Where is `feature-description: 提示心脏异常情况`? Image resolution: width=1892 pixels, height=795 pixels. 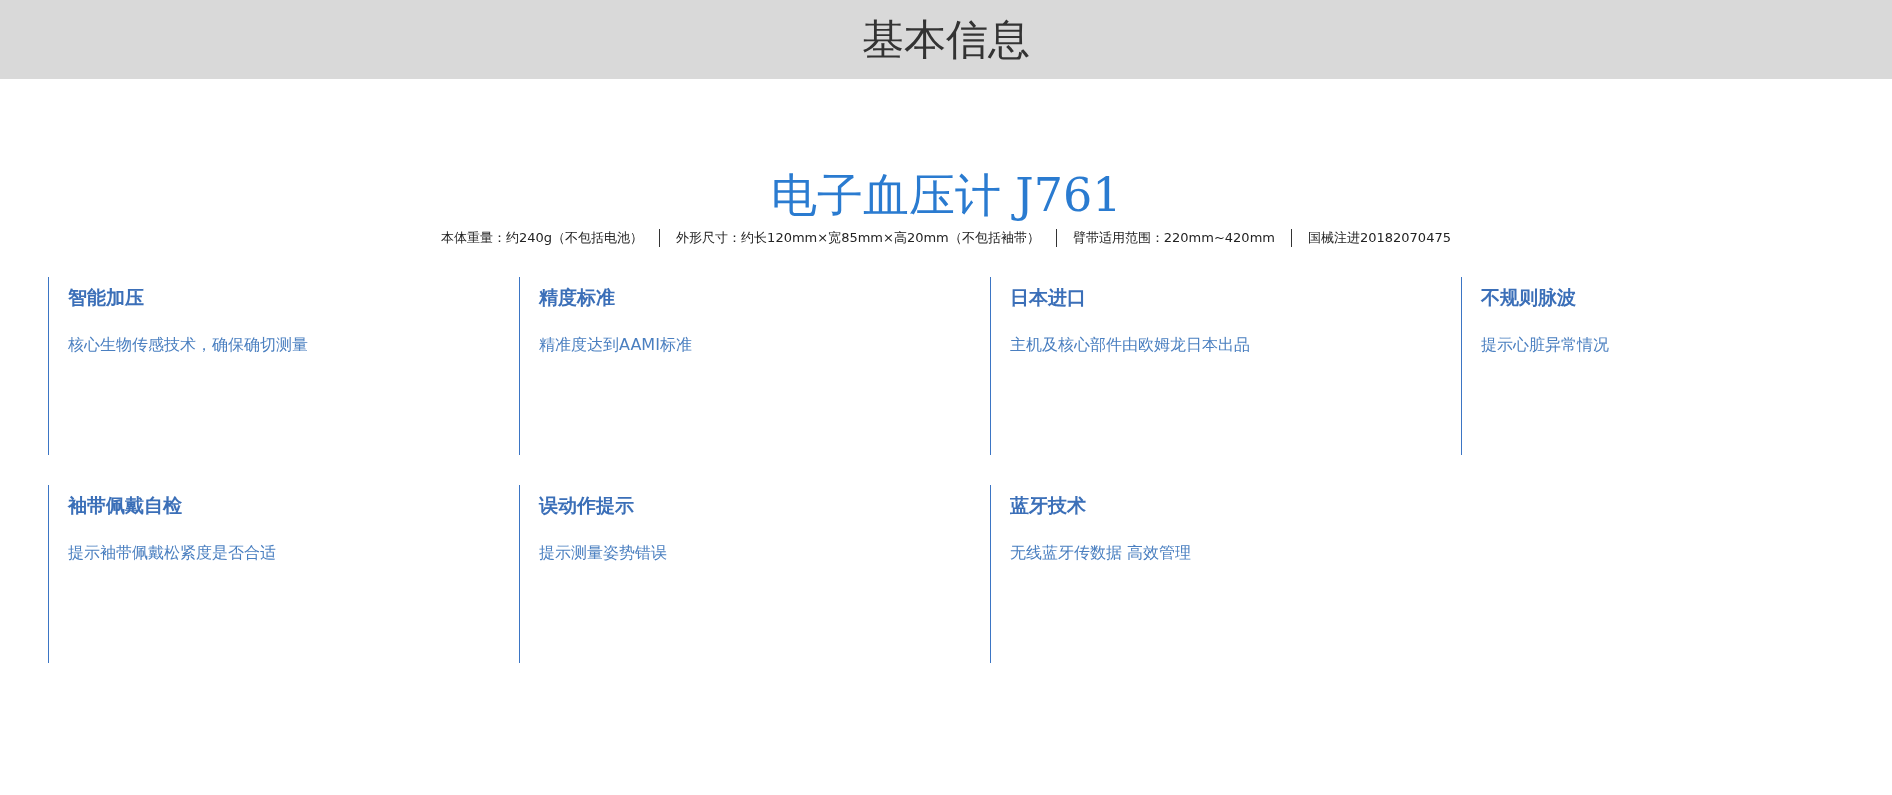
feature-description: 提示心脏异常情况 is located at coordinates (1545, 345).